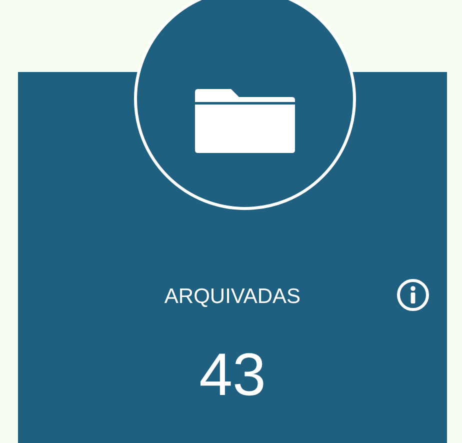 The width and height of the screenshot is (462, 443). Describe the element at coordinates (413, 295) in the screenshot. I see `info-icon` at that location.